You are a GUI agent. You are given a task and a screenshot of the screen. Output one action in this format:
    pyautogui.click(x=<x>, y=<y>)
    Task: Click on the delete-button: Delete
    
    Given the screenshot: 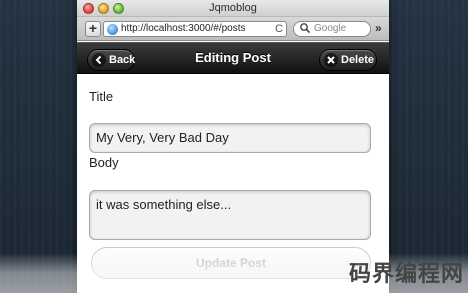 What is the action you would take?
    pyautogui.click(x=348, y=60)
    